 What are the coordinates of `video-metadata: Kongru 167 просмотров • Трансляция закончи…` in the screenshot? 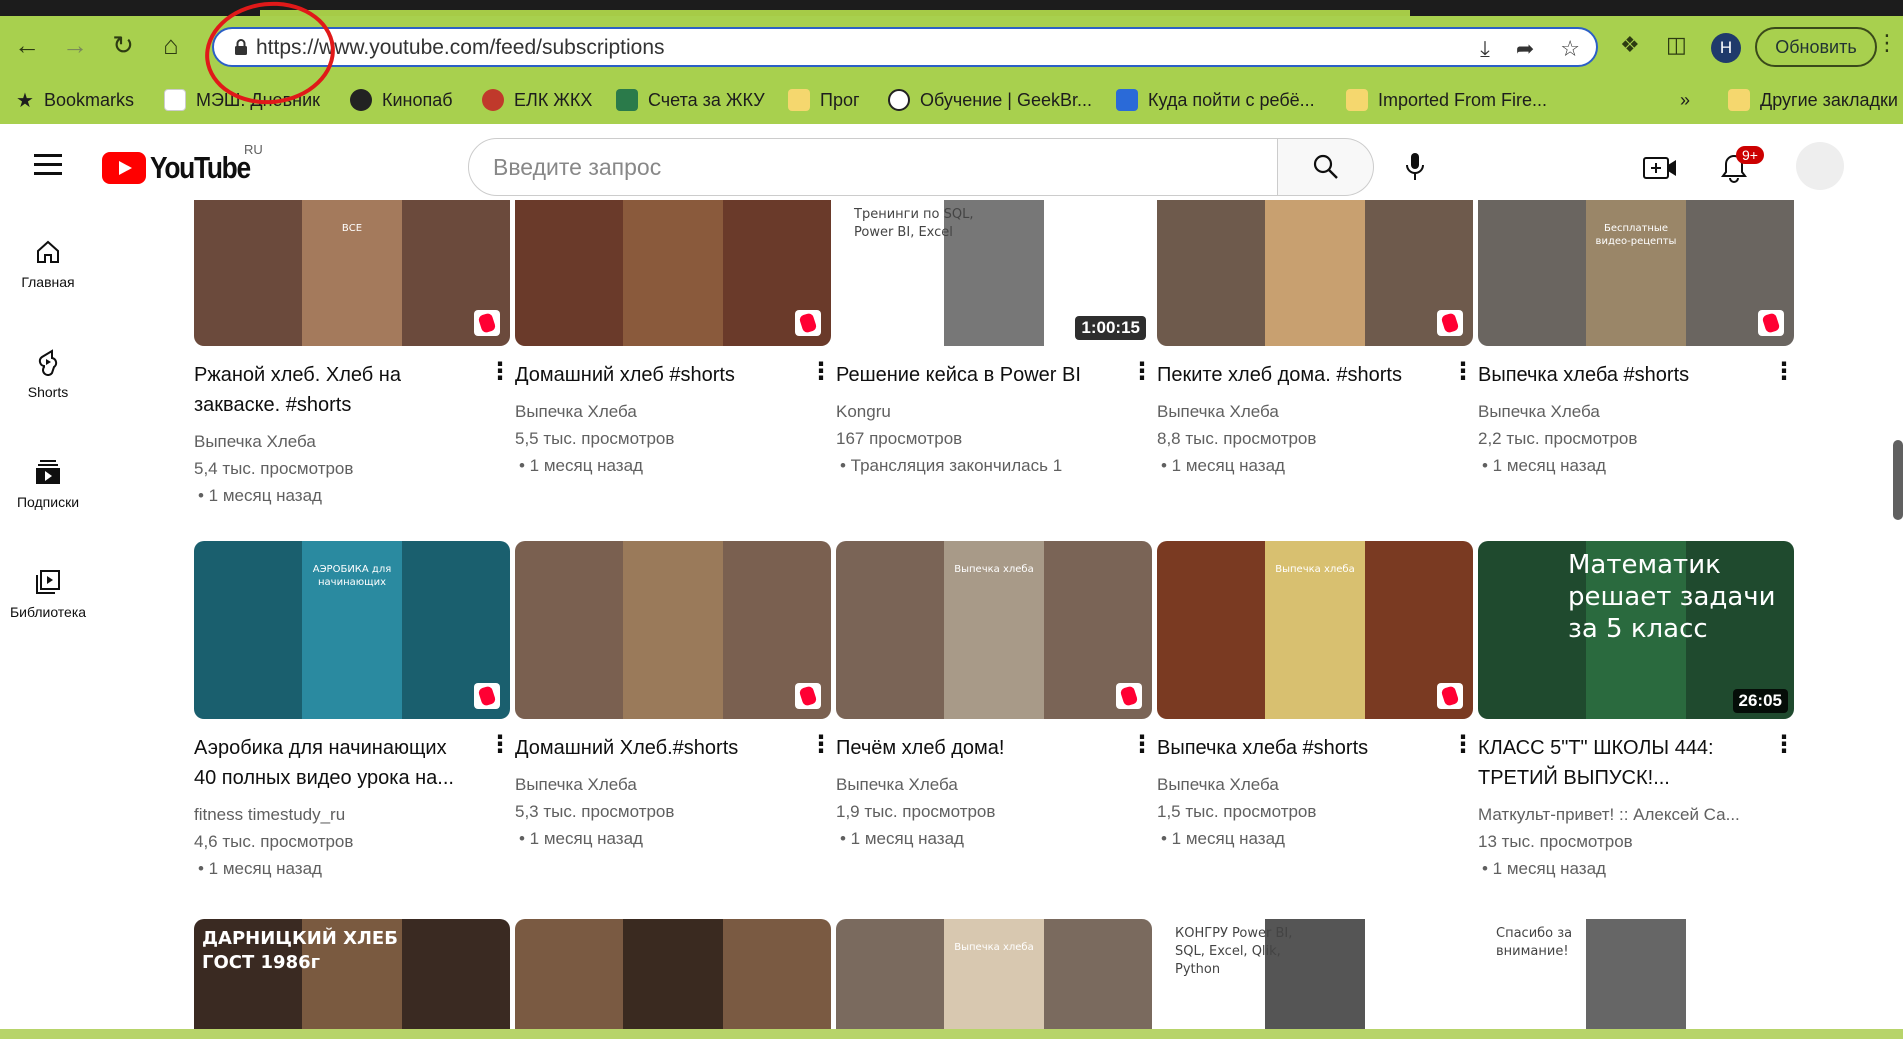 It's located at (994, 438).